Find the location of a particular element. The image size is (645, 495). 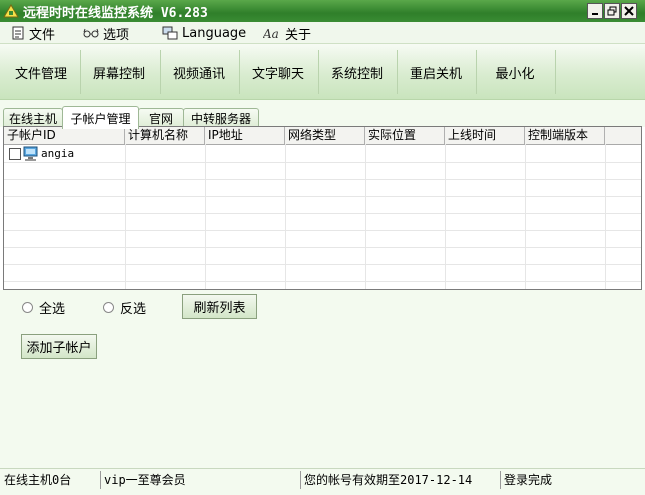

about-icon: Aa is located at coordinates (271, 33).